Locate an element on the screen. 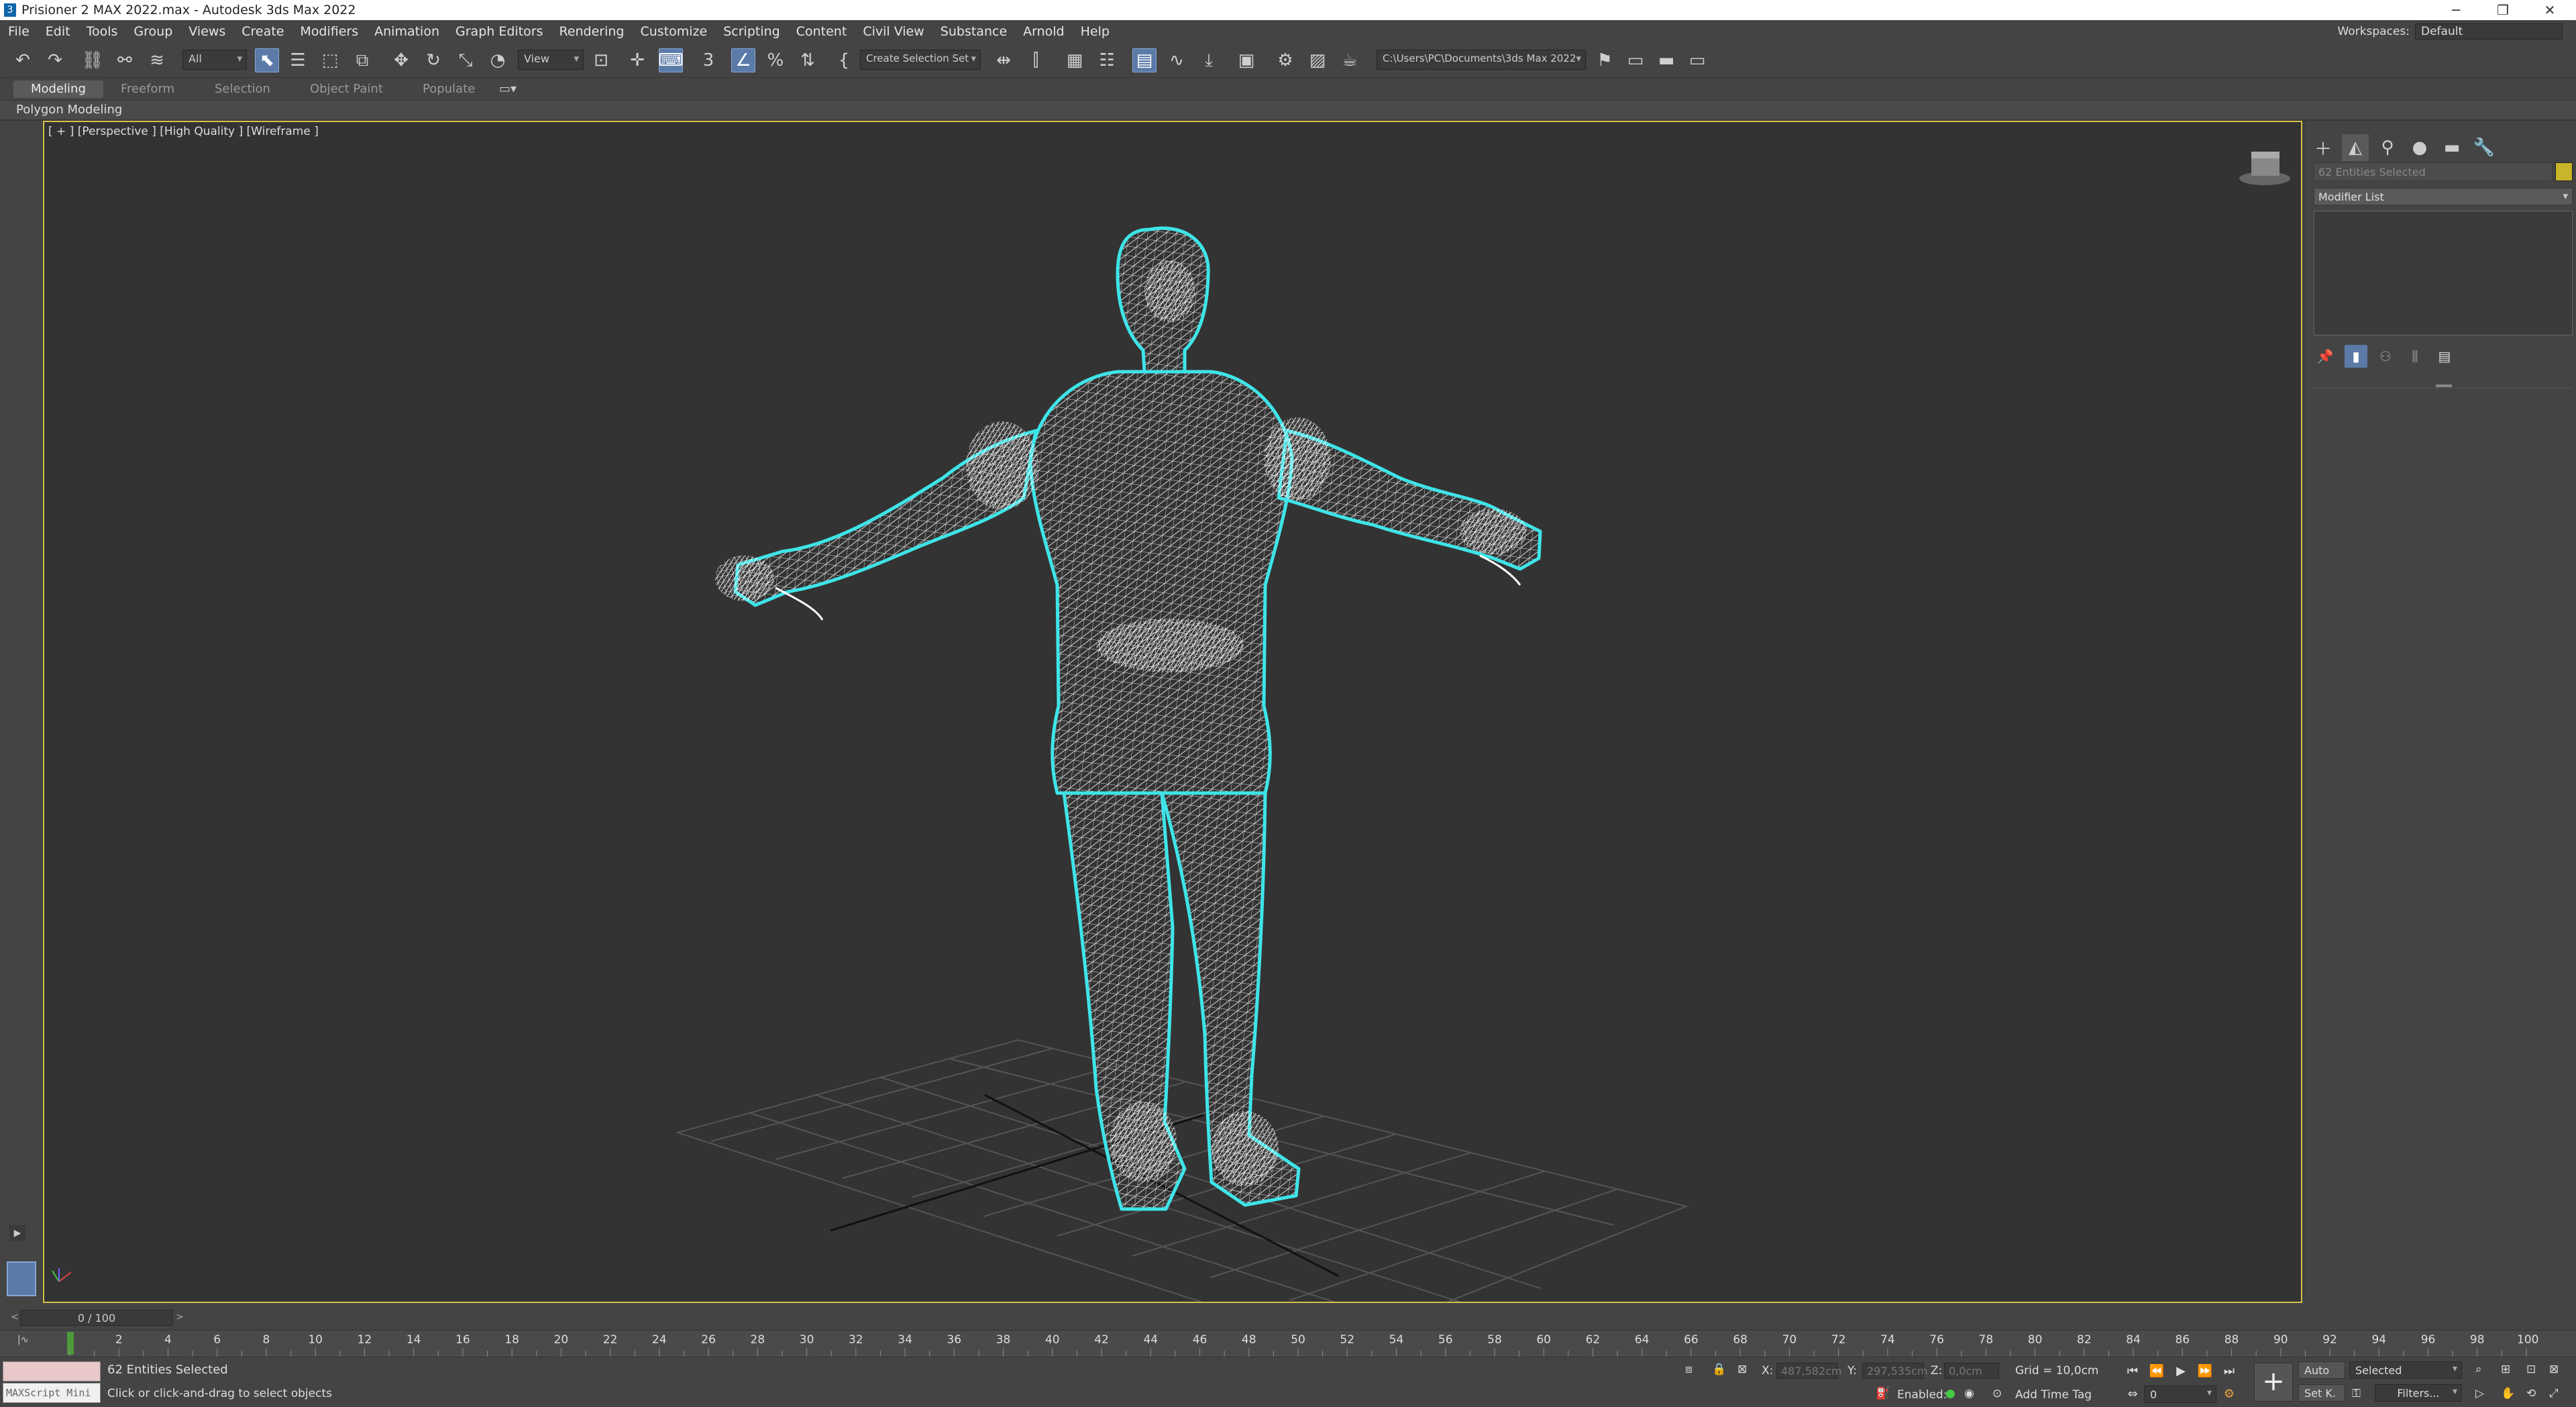  modify-tab-icon: ◭ is located at coordinates (2355, 147).